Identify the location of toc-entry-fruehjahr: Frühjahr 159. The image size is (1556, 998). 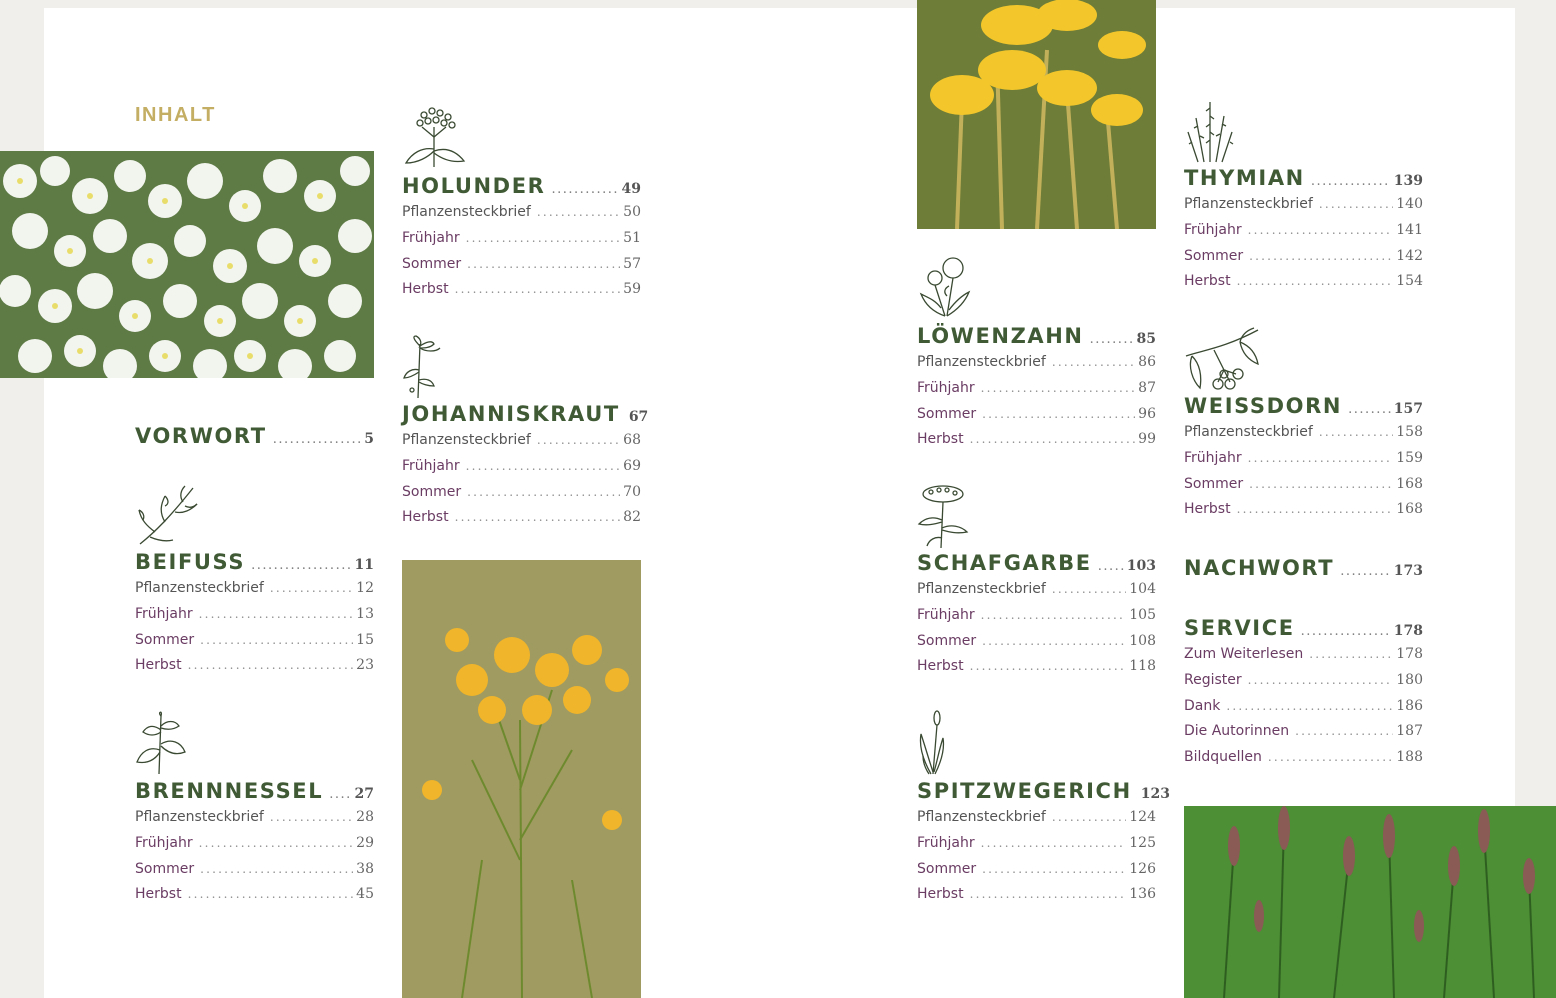
(1303, 463).